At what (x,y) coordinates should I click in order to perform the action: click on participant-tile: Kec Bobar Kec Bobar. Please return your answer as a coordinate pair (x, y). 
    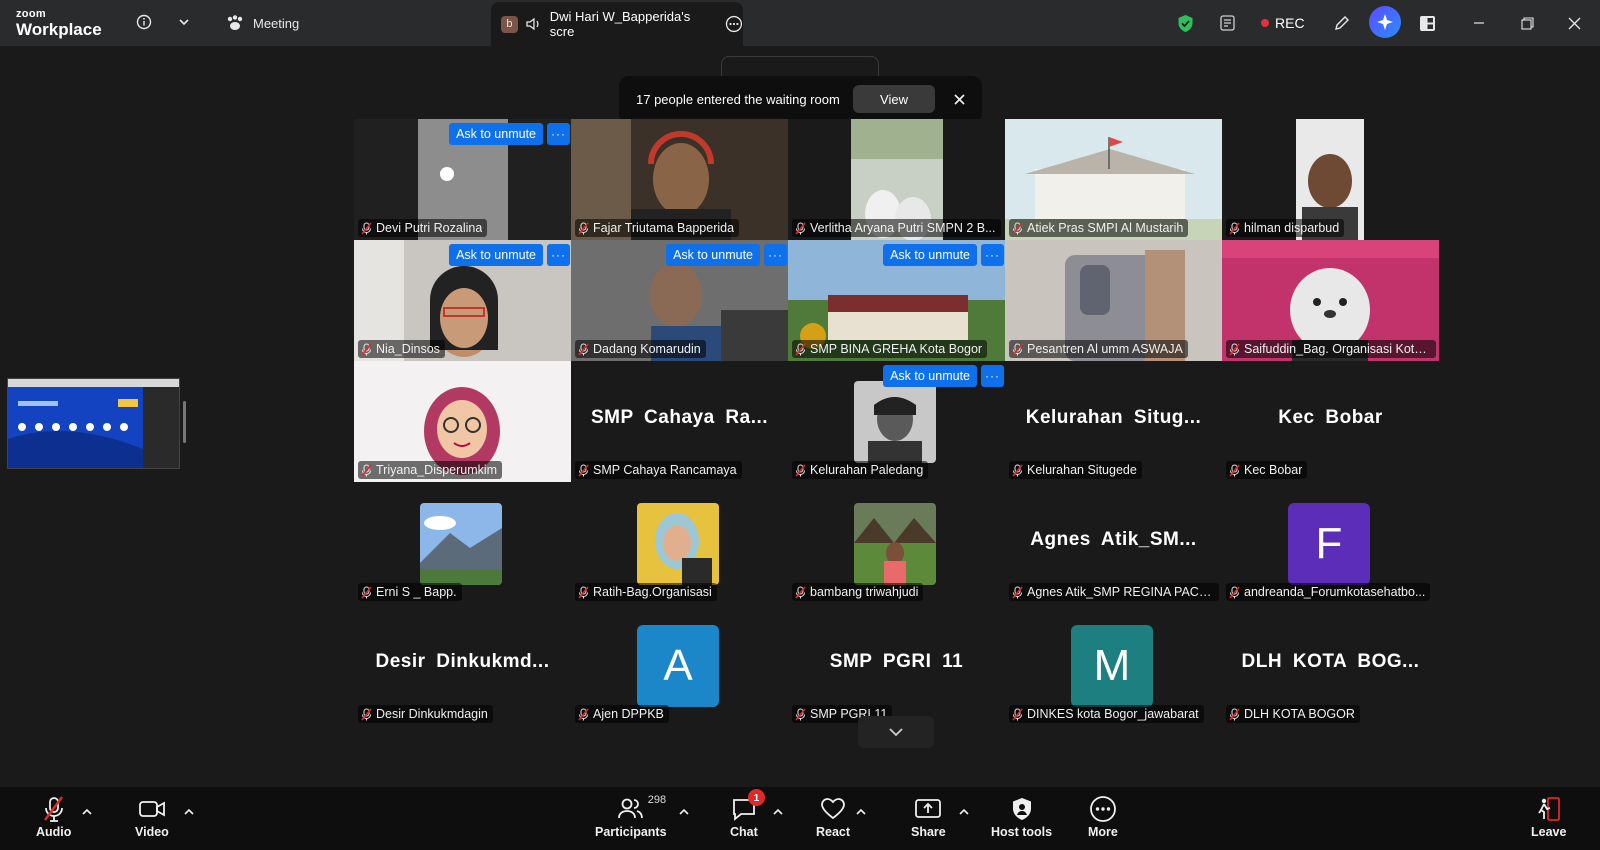
    Looking at the image, I should click on (1330, 421).